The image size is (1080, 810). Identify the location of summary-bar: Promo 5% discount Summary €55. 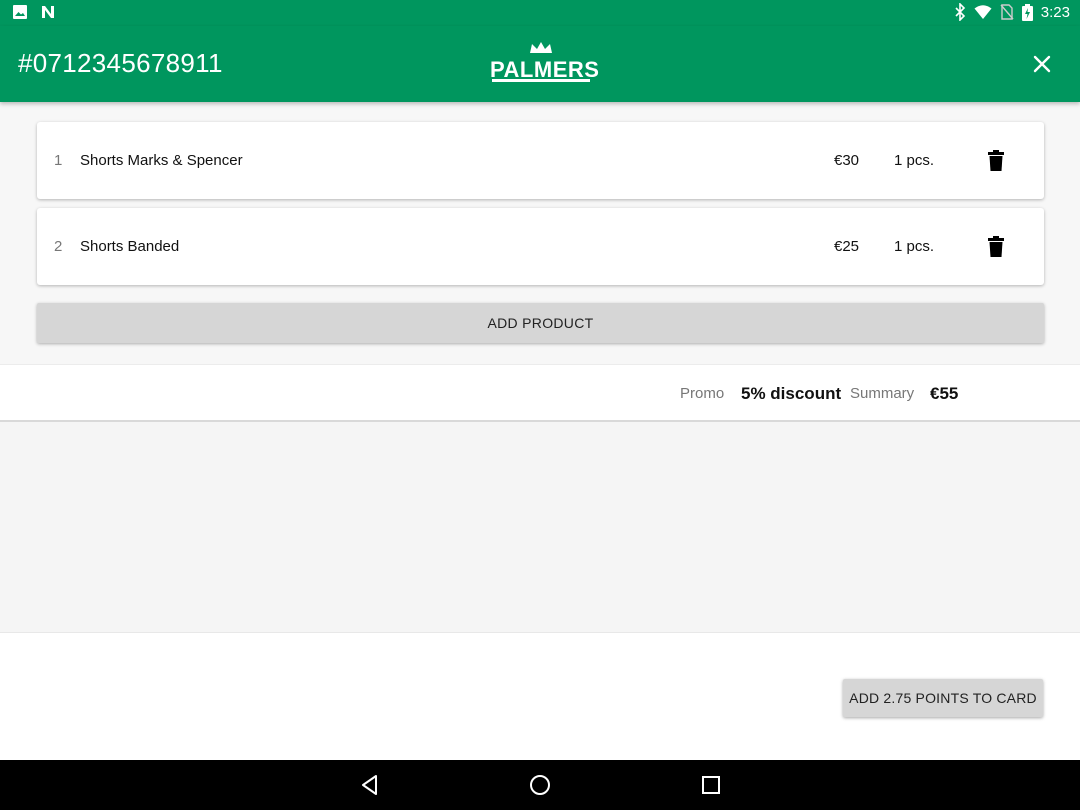
(540, 393).